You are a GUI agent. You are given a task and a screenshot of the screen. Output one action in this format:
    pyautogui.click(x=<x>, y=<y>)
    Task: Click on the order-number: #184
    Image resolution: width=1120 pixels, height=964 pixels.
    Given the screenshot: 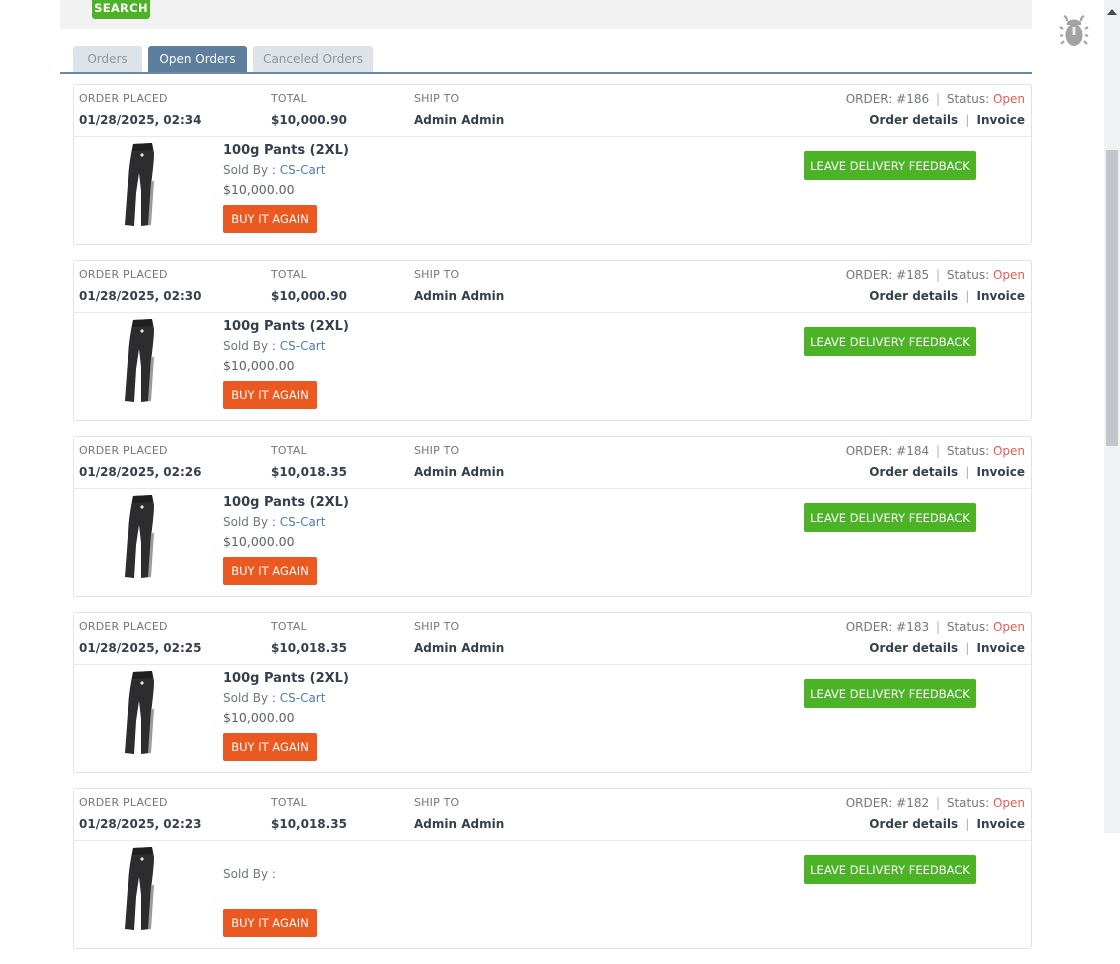 What is the action you would take?
    pyautogui.click(x=913, y=451)
    